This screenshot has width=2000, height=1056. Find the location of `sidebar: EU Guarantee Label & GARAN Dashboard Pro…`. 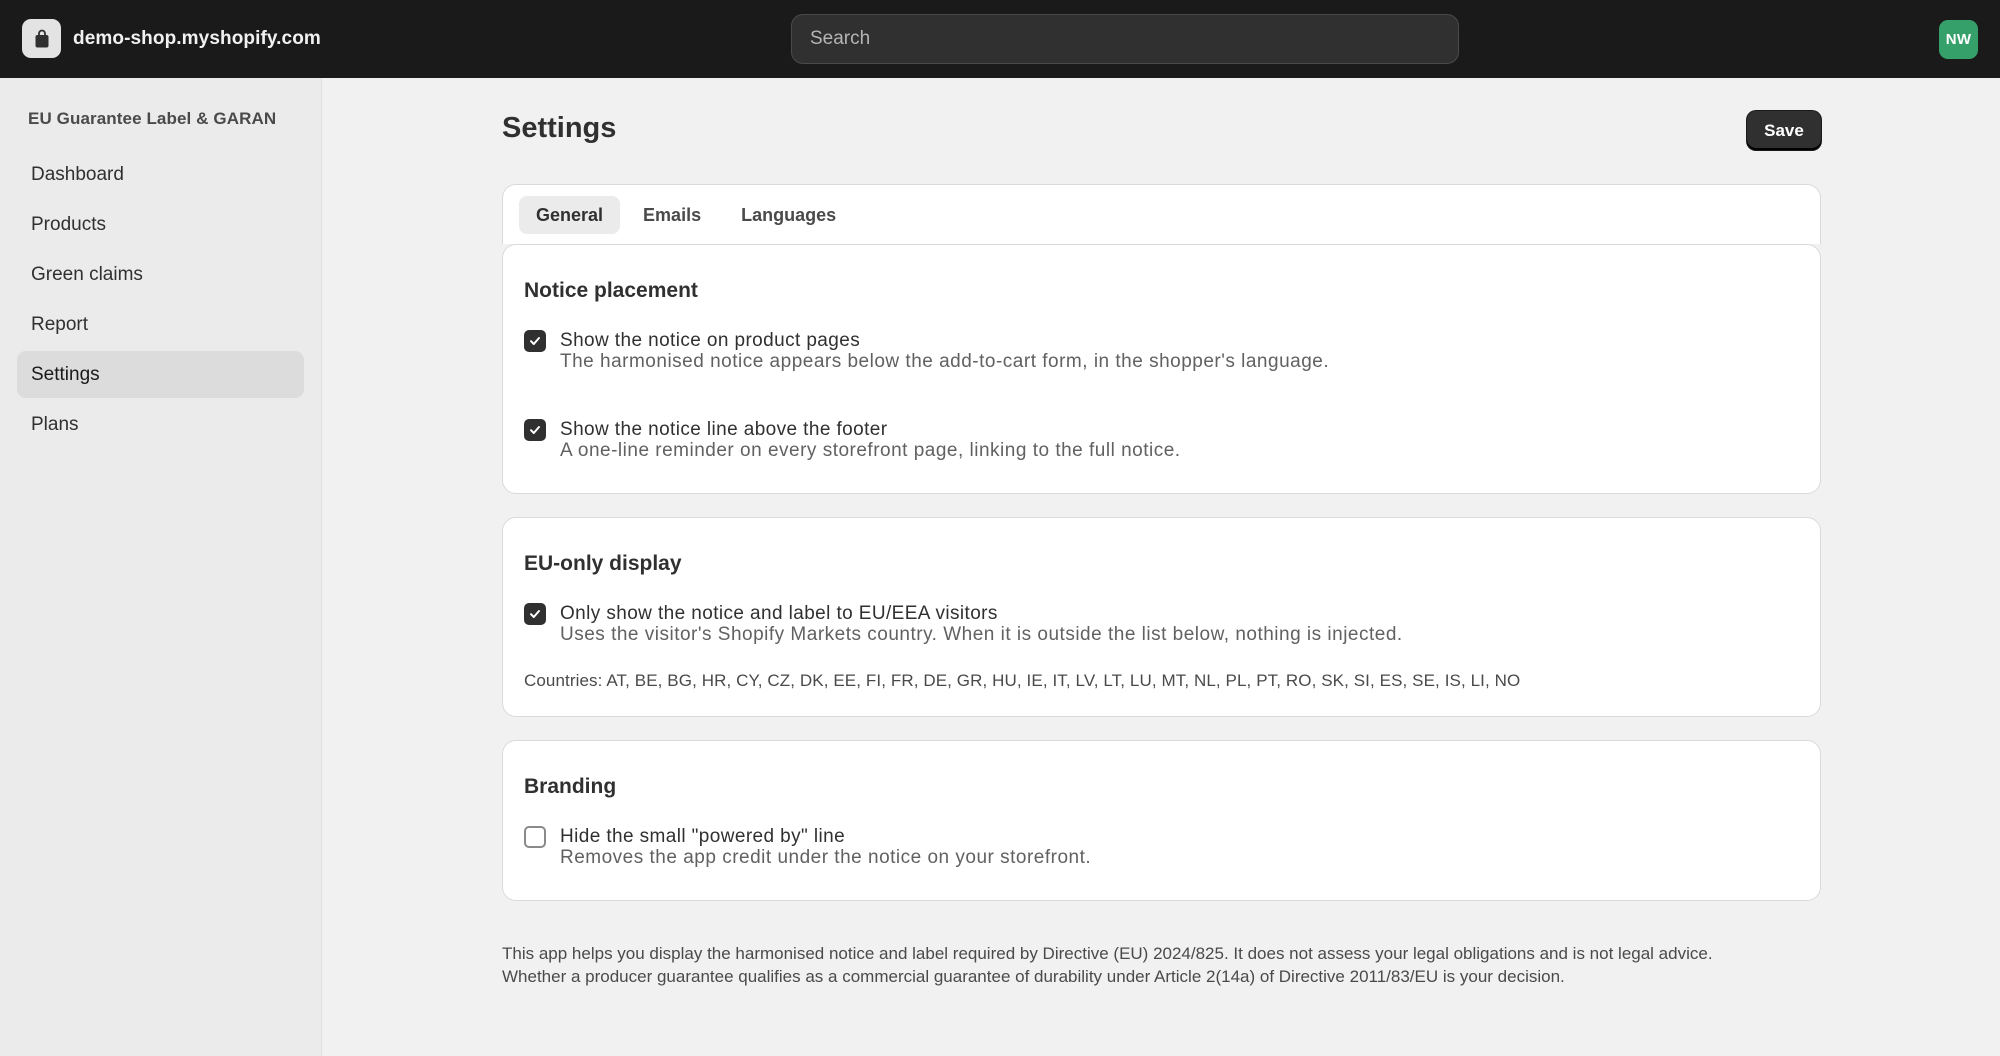

sidebar: EU Guarantee Label & GARAN Dashboard Pro… is located at coordinates (161, 567).